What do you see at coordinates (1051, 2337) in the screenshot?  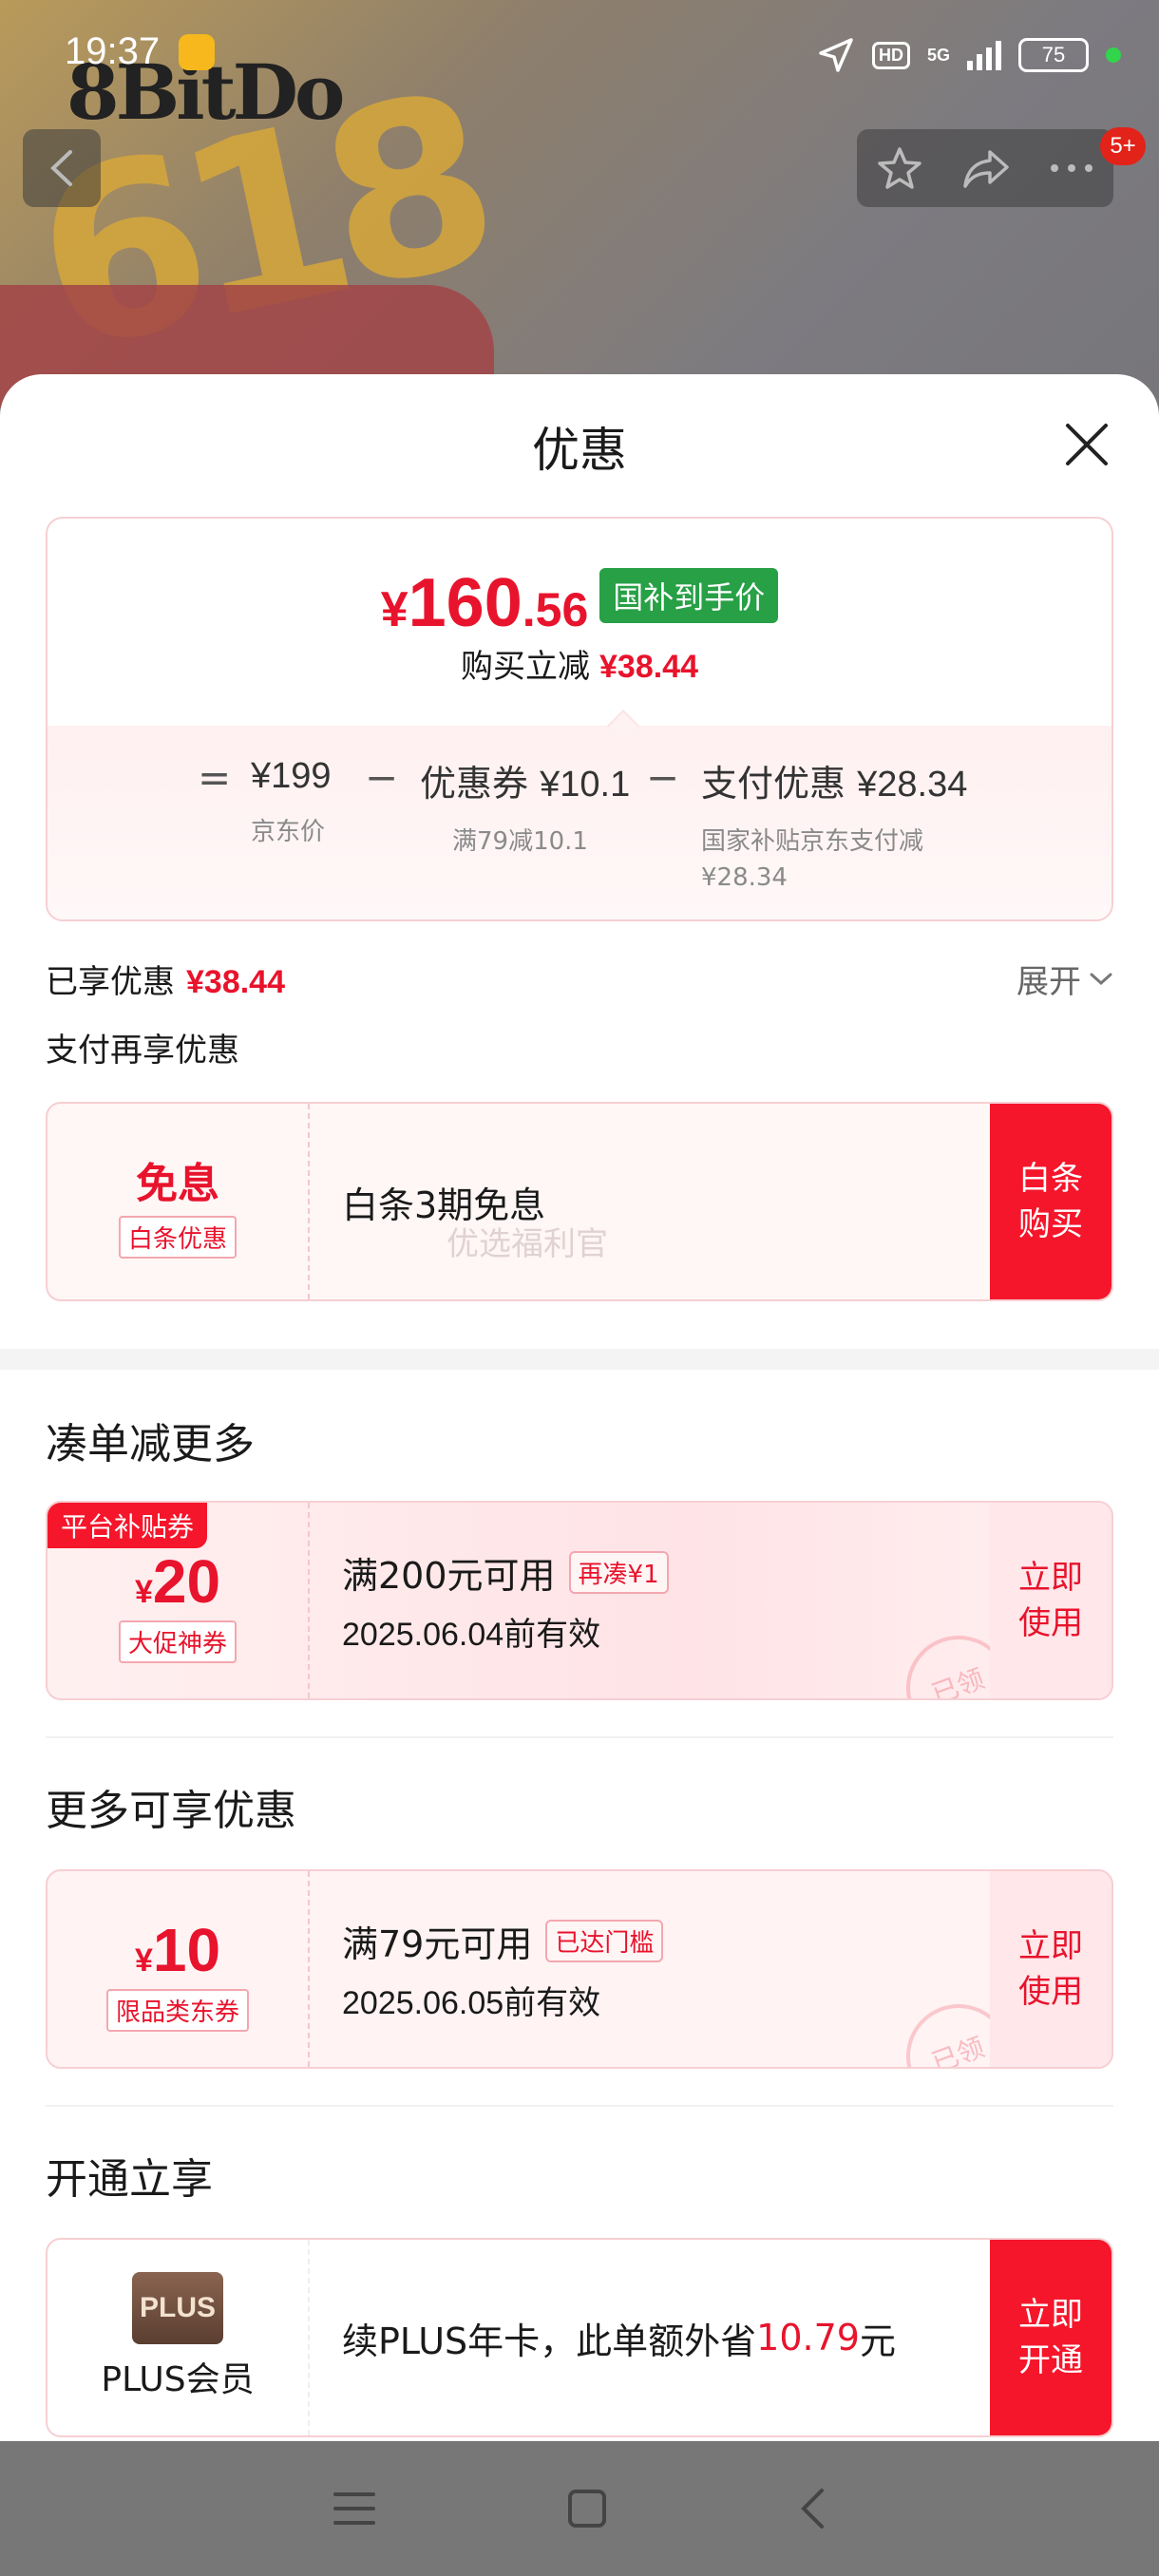 I see `open-plus-button: 立即 开通` at bounding box center [1051, 2337].